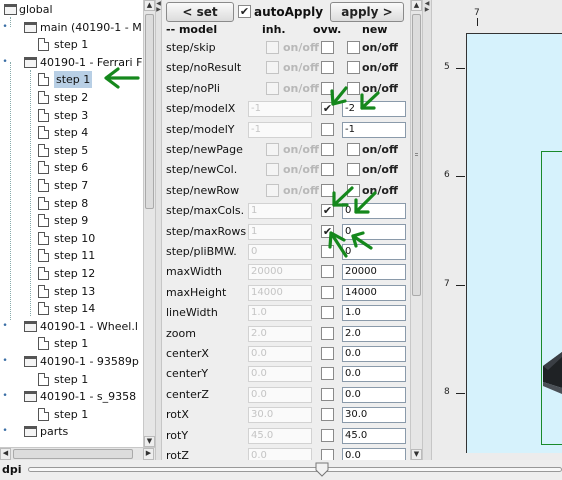 The height and width of the screenshot is (480, 562). I want to click on dpi-slider-thumb, so click(322, 469).